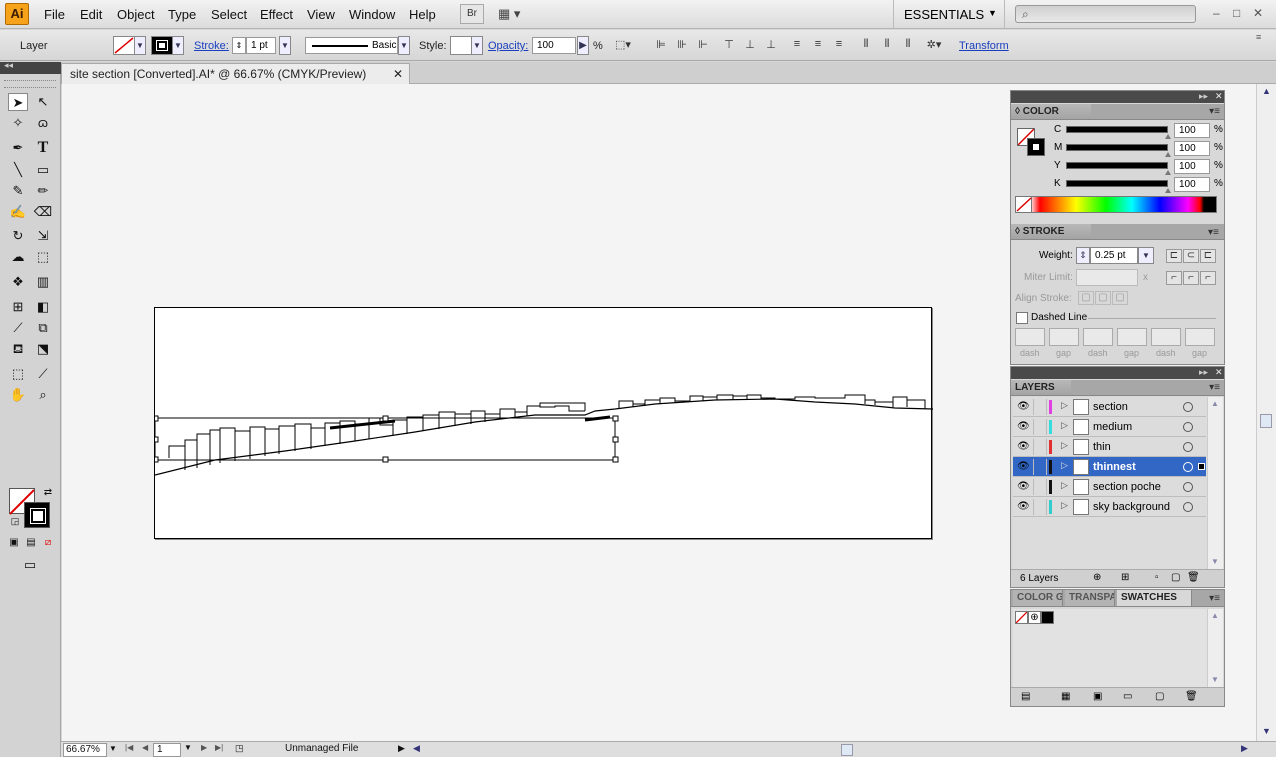  I want to click on color-stroke-icon, so click(1036, 147).